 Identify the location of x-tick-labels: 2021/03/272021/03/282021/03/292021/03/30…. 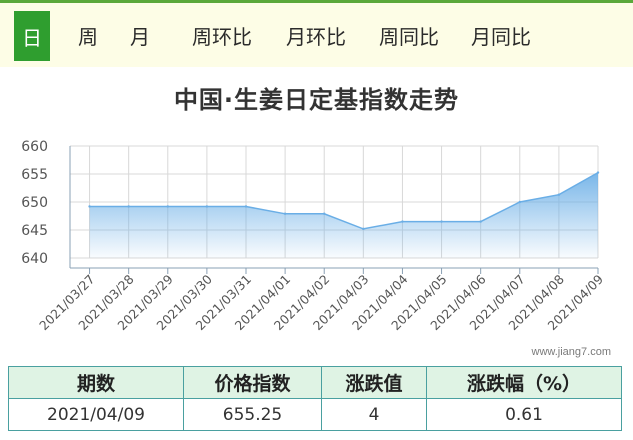
(321, 302).